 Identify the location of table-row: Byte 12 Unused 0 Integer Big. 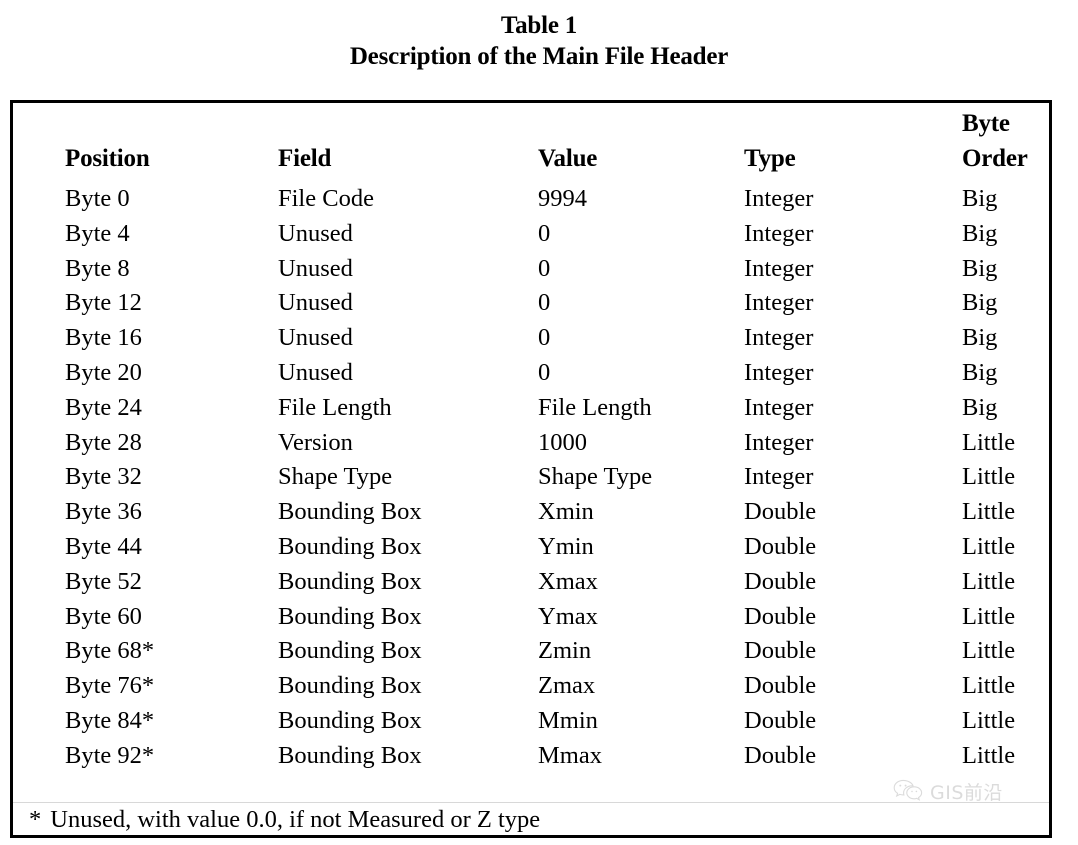
(531, 302).